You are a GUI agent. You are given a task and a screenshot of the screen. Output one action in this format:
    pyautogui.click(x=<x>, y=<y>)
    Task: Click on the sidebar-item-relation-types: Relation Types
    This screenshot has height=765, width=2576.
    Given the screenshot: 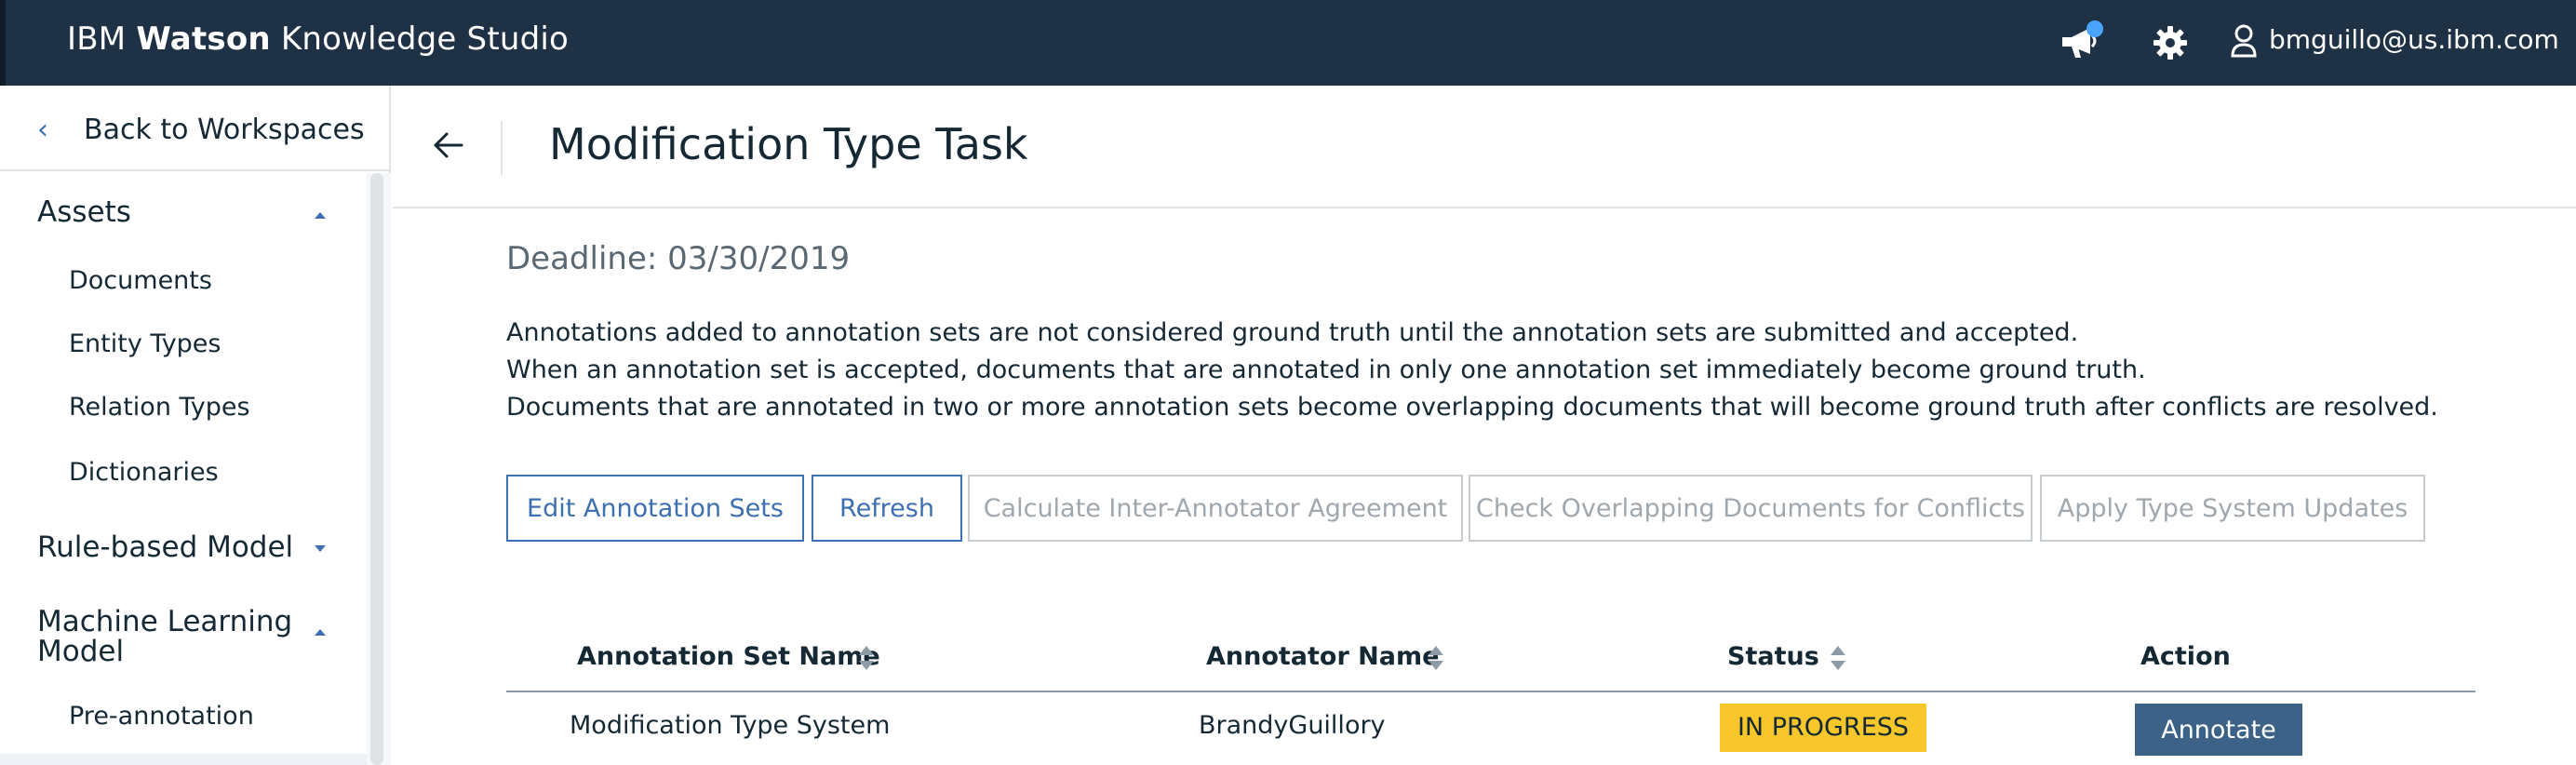 What is the action you would take?
    pyautogui.click(x=159, y=407)
    